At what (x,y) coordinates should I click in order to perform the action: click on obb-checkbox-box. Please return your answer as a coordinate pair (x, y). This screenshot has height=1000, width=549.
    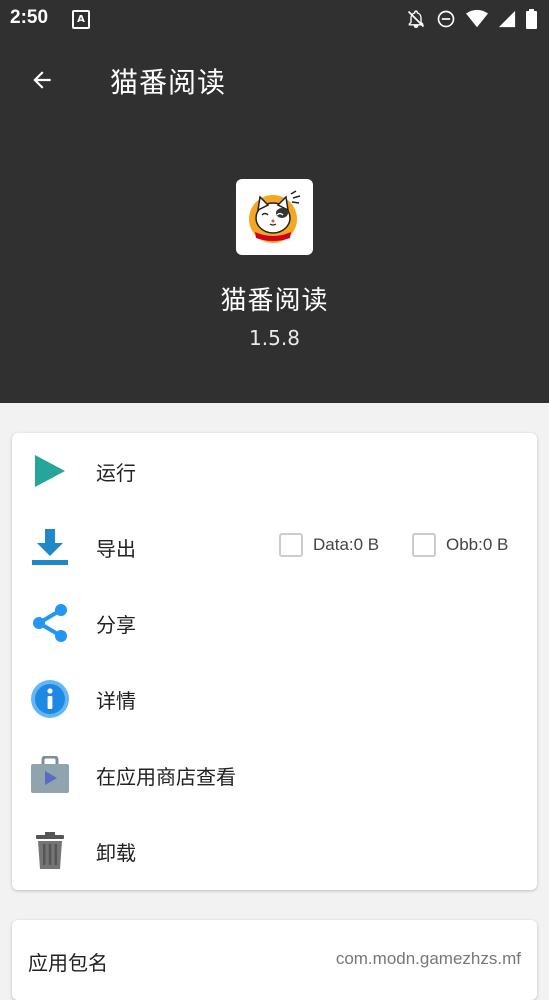
    Looking at the image, I should click on (424, 545).